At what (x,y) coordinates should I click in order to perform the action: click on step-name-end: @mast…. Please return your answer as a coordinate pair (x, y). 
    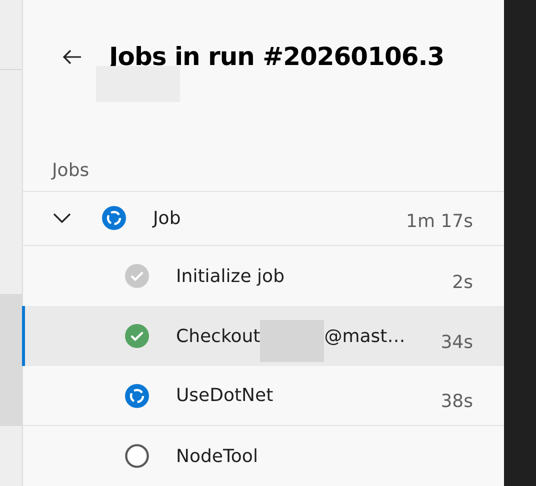
    Looking at the image, I should click on (365, 336).